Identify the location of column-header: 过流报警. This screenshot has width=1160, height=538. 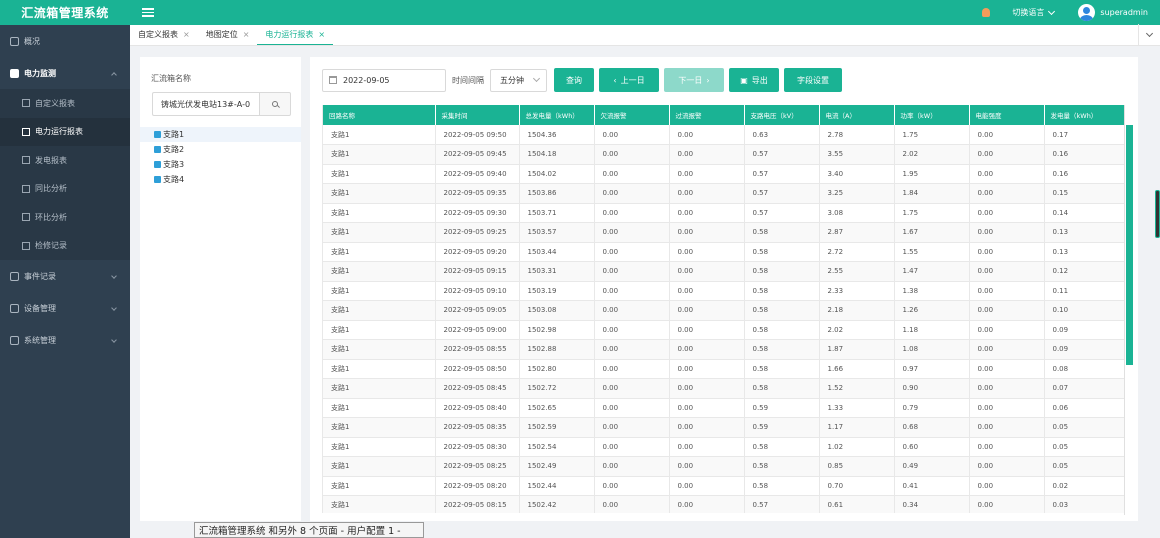
(707, 115).